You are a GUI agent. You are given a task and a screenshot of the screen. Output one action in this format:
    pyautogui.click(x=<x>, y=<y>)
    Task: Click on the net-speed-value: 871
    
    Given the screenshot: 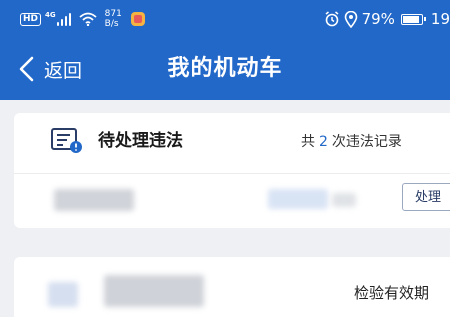 What is the action you would take?
    pyautogui.click(x=113, y=14)
    